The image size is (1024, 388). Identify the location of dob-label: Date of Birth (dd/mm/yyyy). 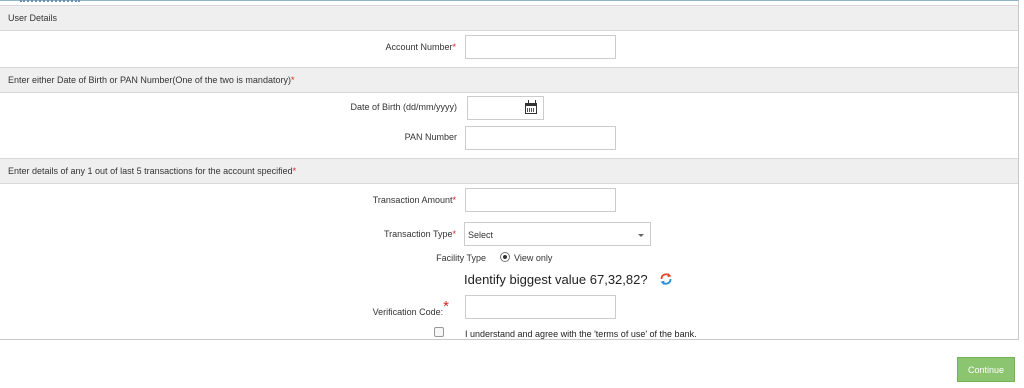
(403, 107).